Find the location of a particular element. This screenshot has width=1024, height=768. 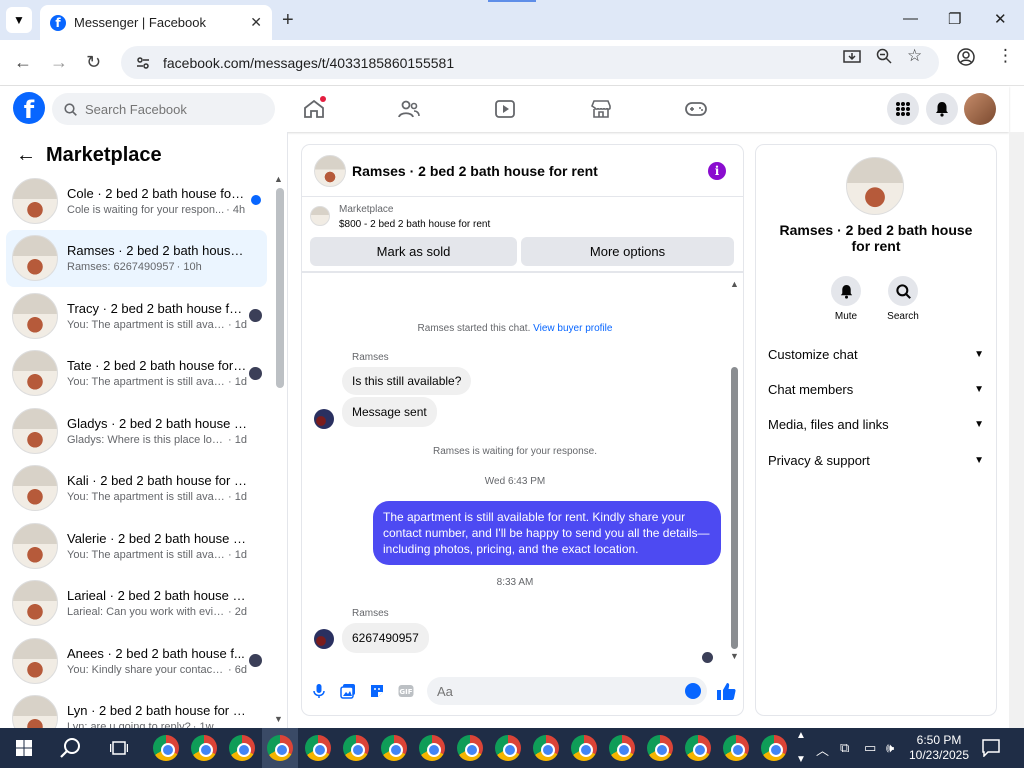

close-tab-icon: ✕ is located at coordinates (256, 22).